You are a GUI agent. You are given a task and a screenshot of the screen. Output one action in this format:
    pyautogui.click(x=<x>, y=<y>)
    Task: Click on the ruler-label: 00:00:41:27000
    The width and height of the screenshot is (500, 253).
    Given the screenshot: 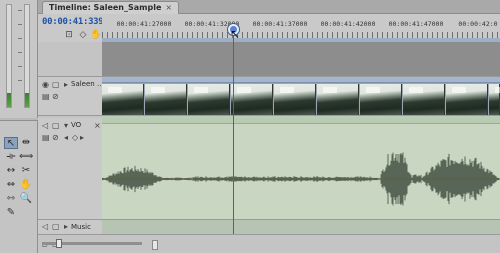 What is the action you would take?
    pyautogui.click(x=144, y=24)
    